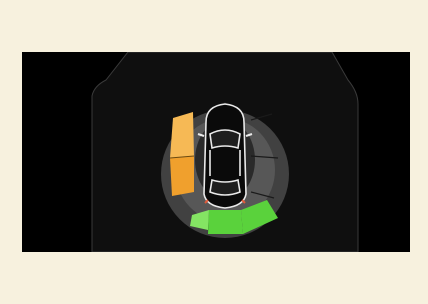 The height and width of the screenshot is (304, 428). I want to click on car-top-view-icon, so click(225, 156).